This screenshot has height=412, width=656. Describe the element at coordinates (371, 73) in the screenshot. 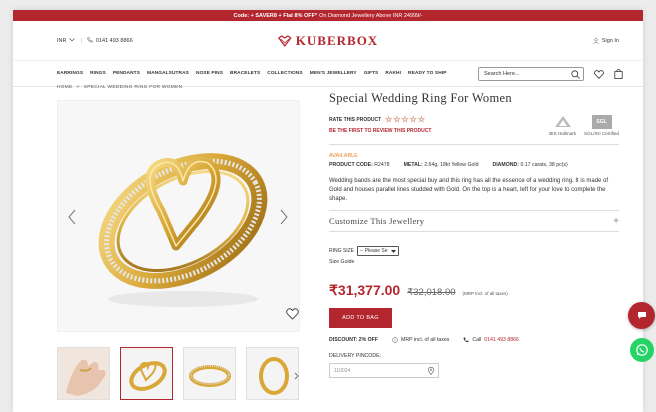

I see `nav-item-gifts: GIFTS` at that location.